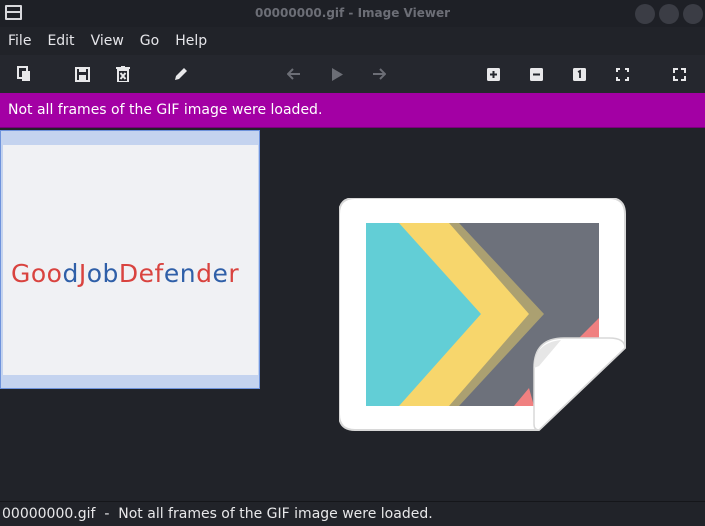 This screenshot has height=526, width=705. I want to click on copy-icon, so click(23, 73).